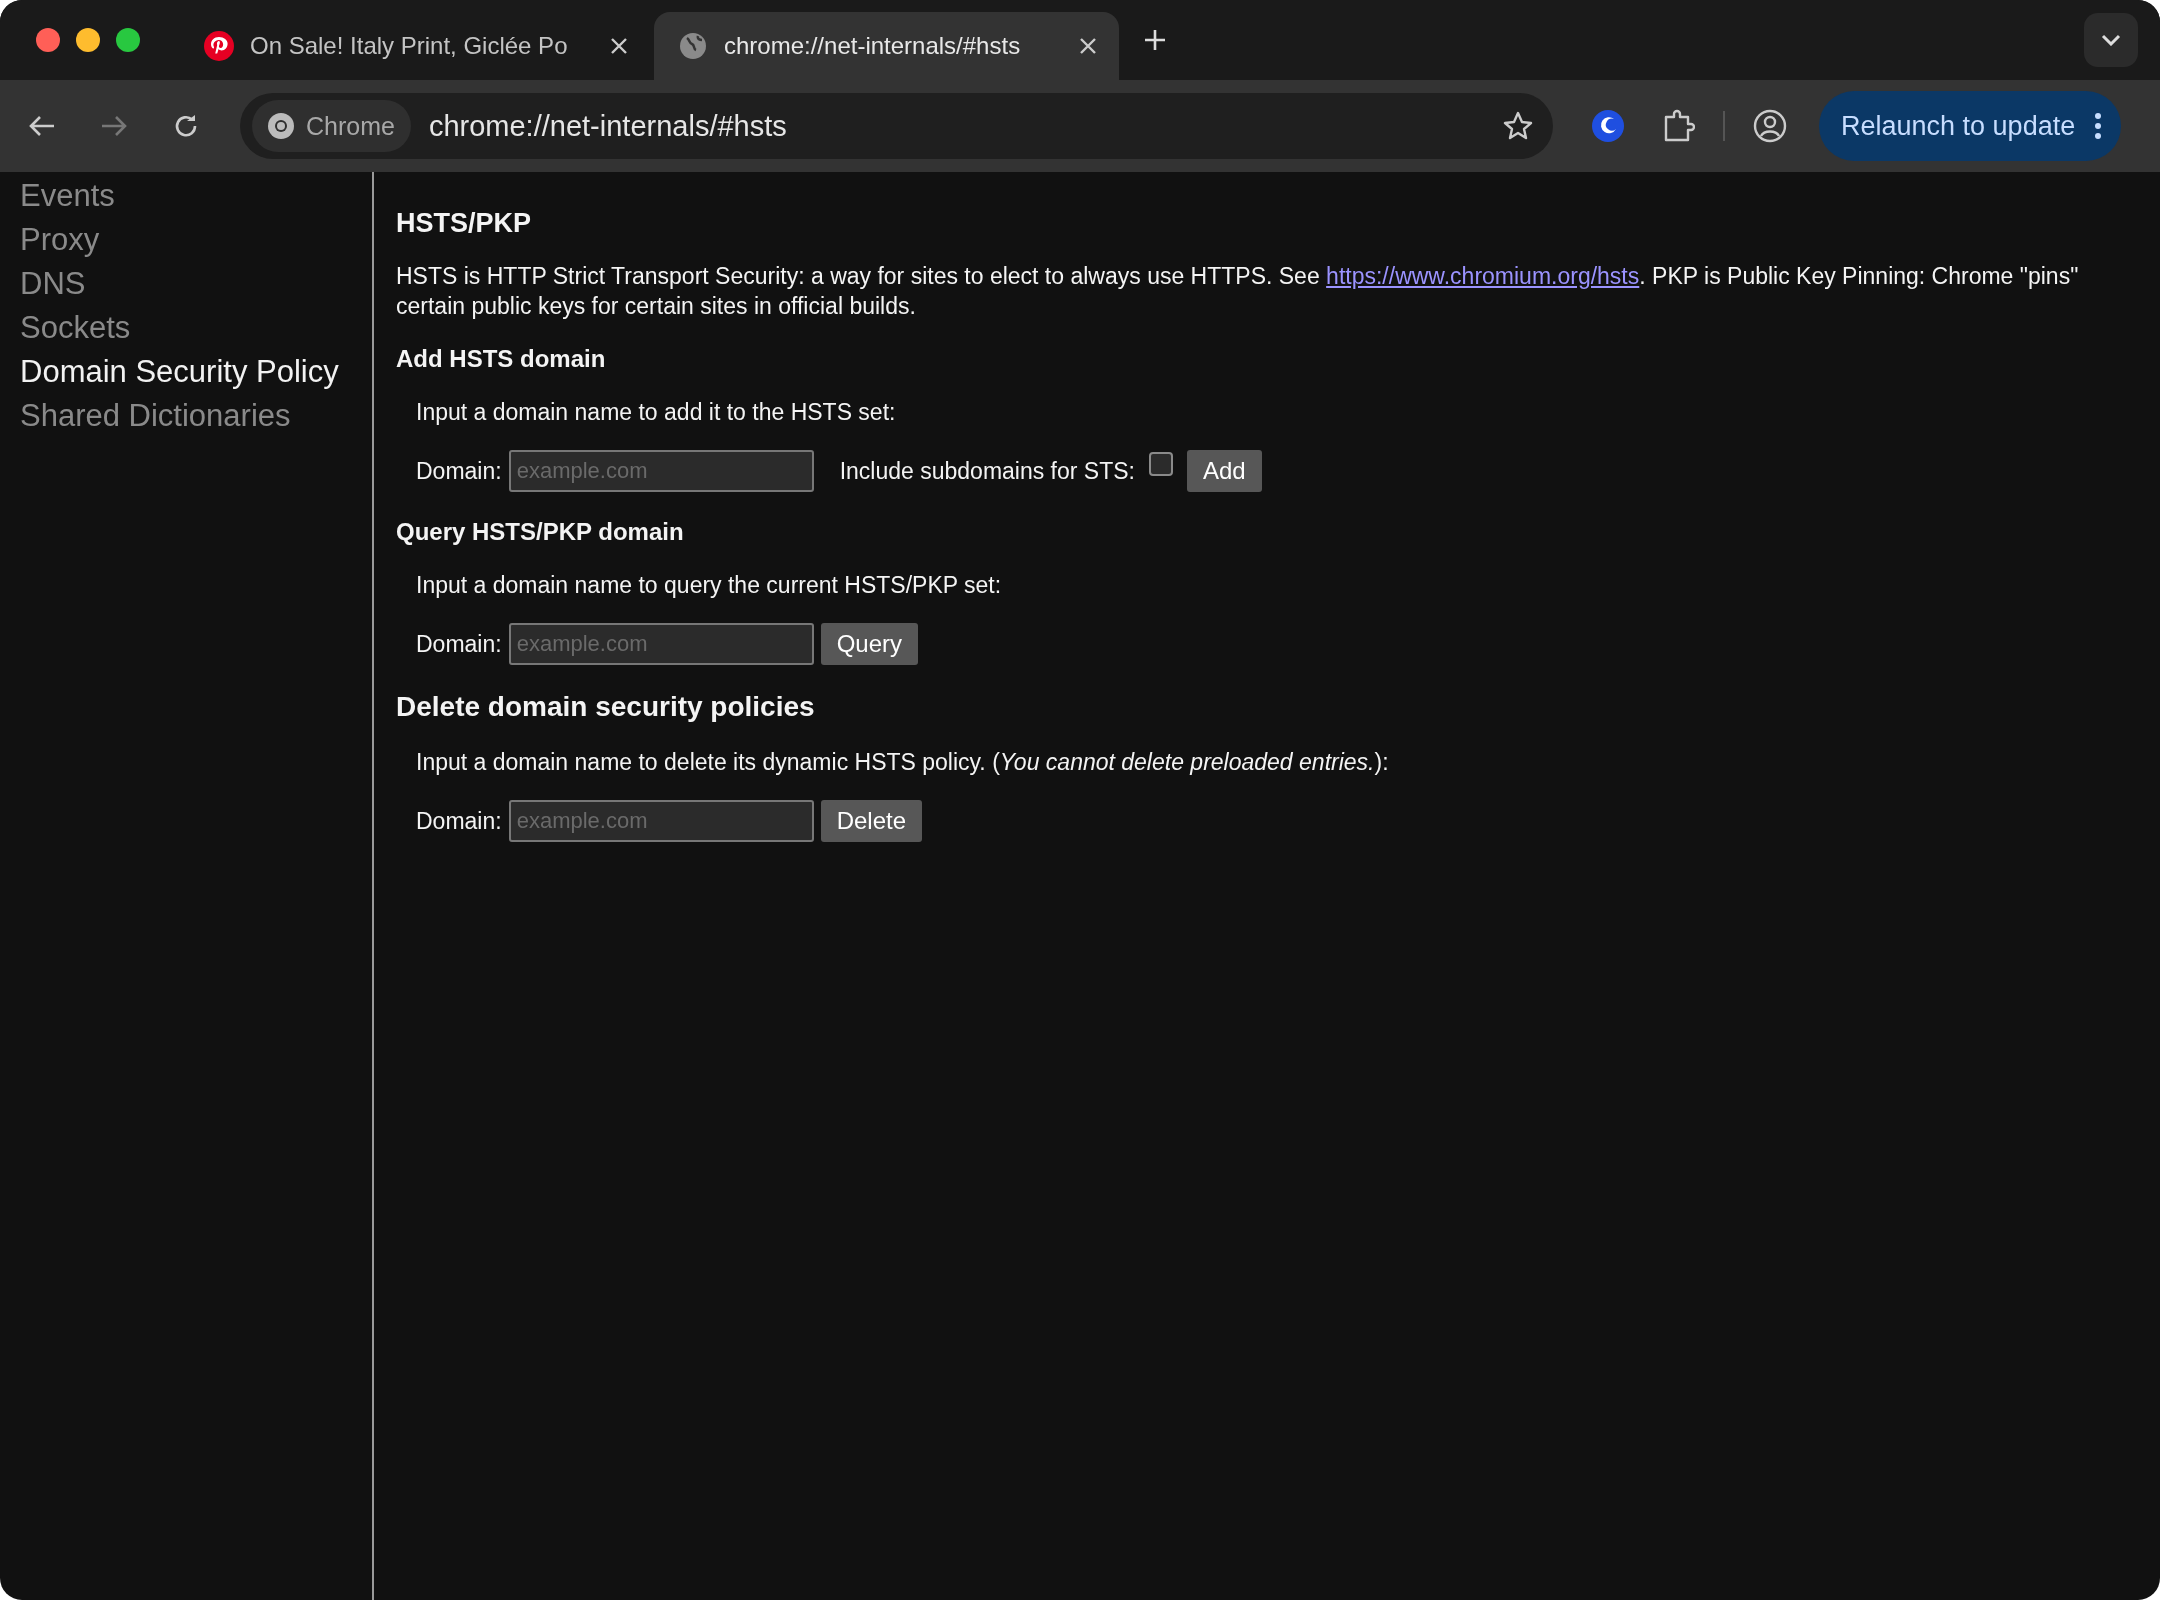 The width and height of the screenshot is (2160, 1600). I want to click on sidebar-item: Shared Dictionaries, so click(186, 416).